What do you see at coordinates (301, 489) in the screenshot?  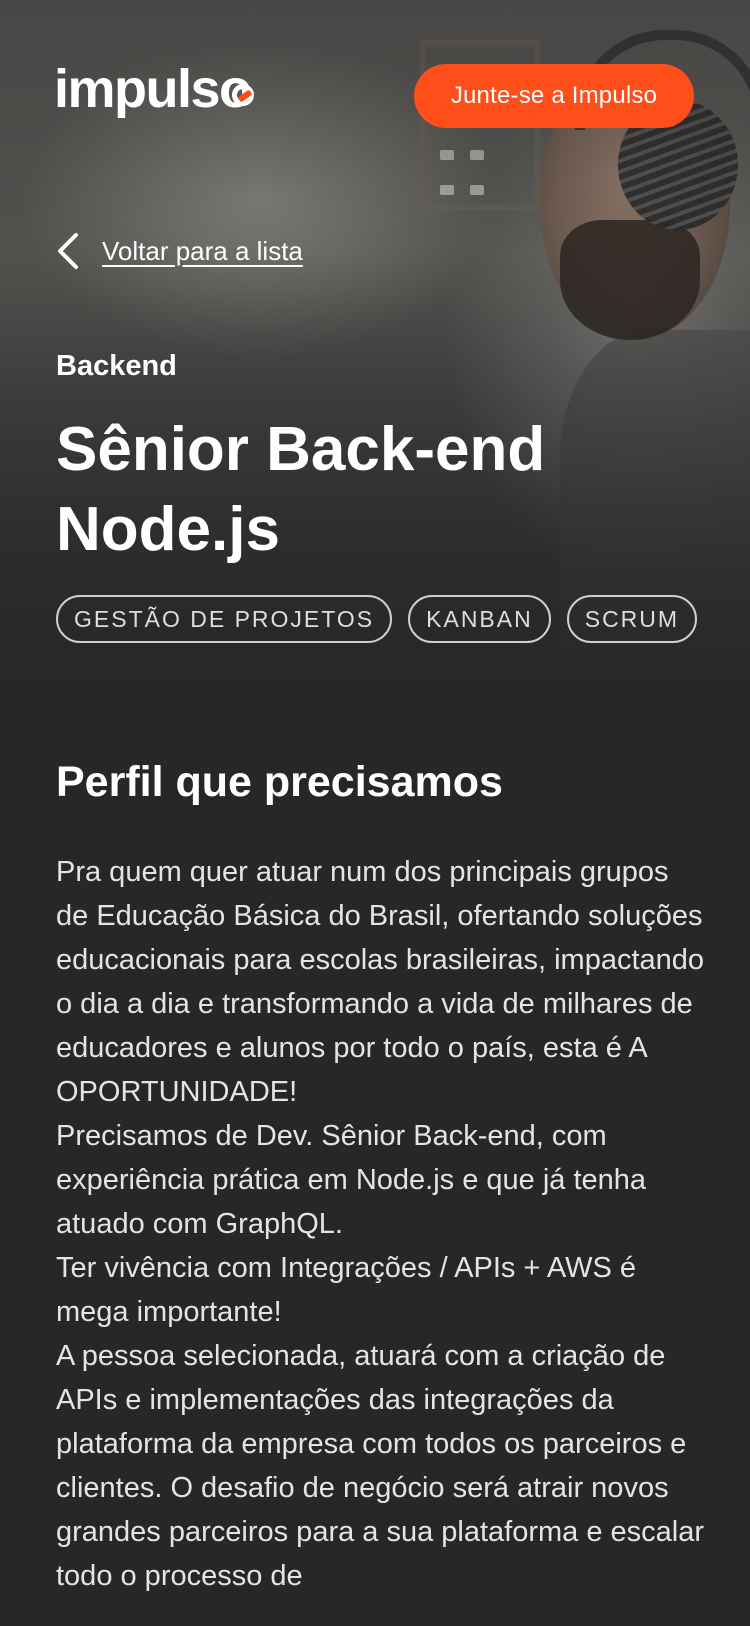 I see `job-title: Sênior Back-end Node.js` at bounding box center [301, 489].